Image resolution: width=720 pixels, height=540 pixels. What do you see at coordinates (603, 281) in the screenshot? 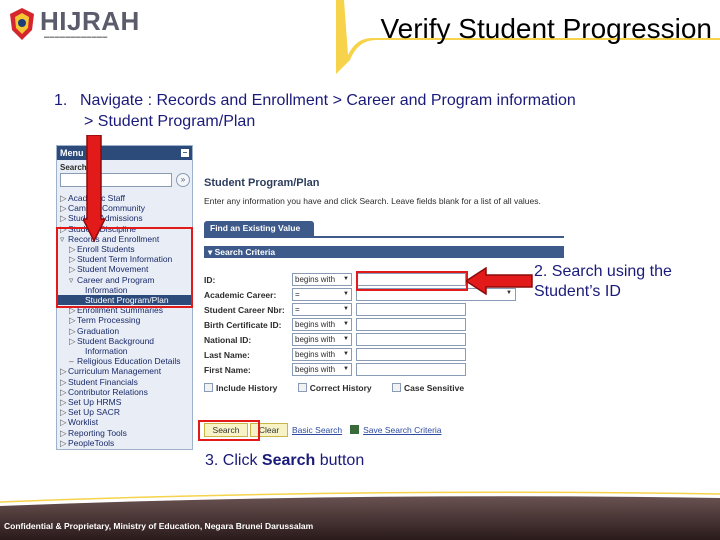
I see `callout-step-2: 2. Search using the Student’s ID` at bounding box center [603, 281].